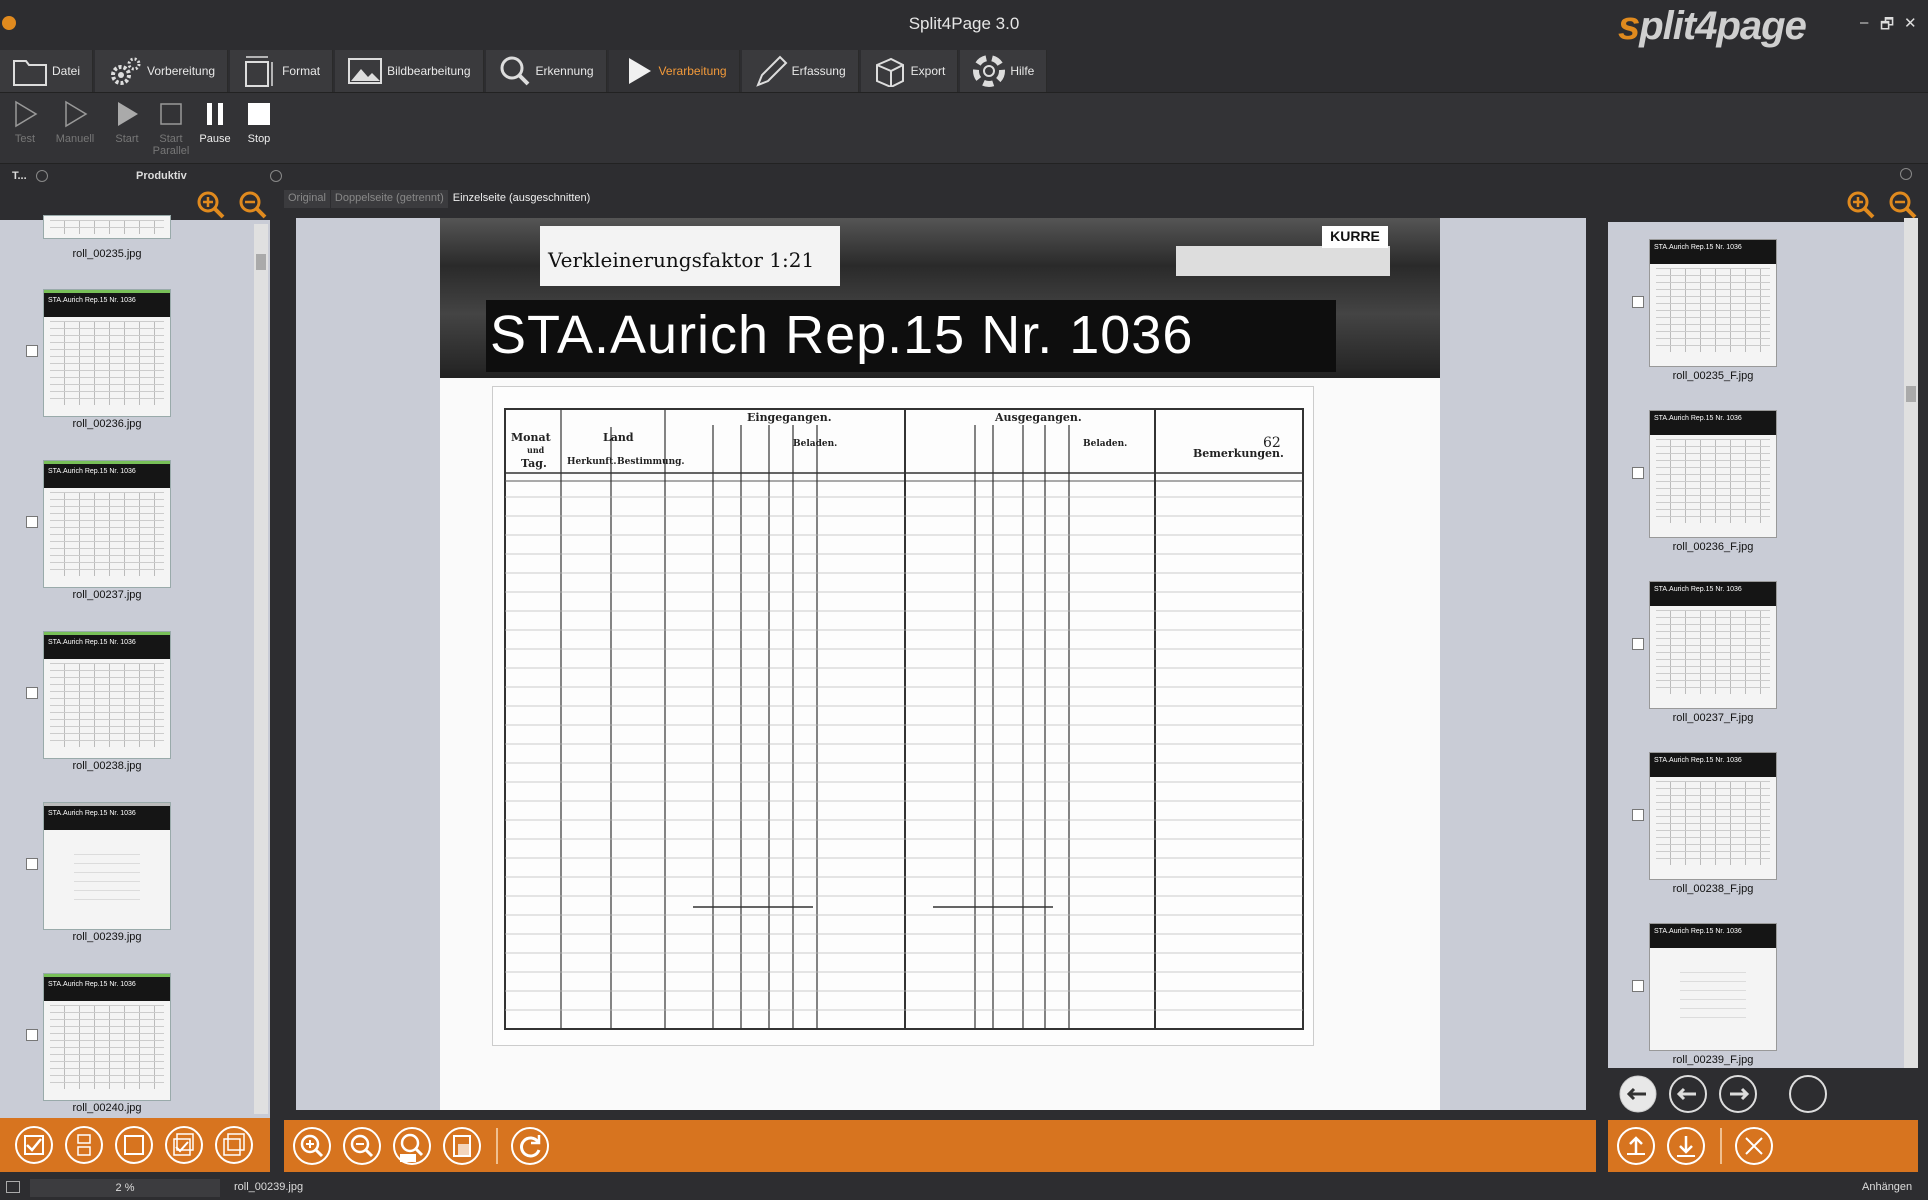 This screenshot has height=1200, width=1928. What do you see at coordinates (25, 122) in the screenshot?
I see `test-button: Test` at bounding box center [25, 122].